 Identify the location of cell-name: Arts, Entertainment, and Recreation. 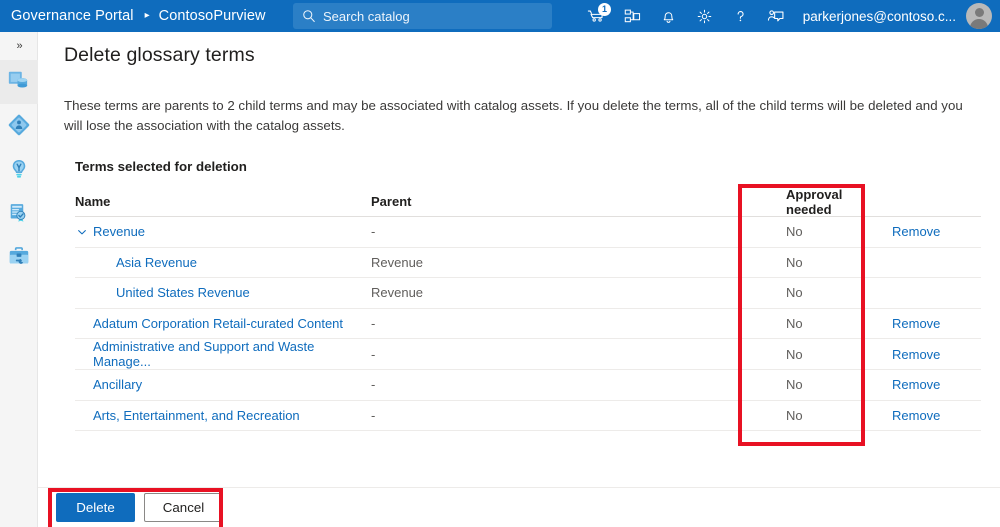
(223, 415).